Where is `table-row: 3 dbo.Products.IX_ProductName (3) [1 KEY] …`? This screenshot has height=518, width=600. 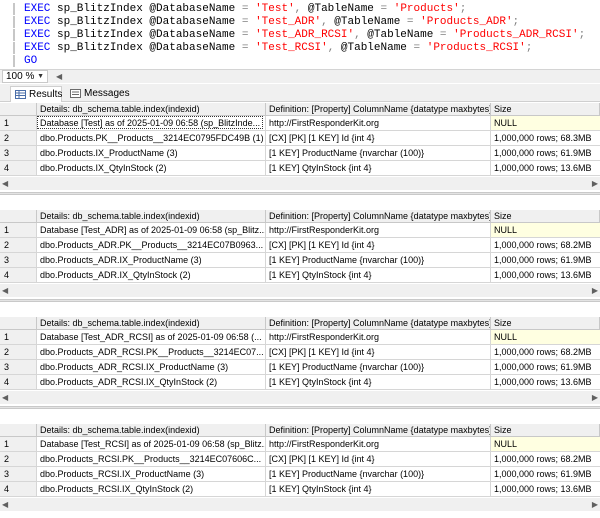 table-row: 3 dbo.Products.IX_ProductName (3) [1 KEY] … is located at coordinates (300, 153).